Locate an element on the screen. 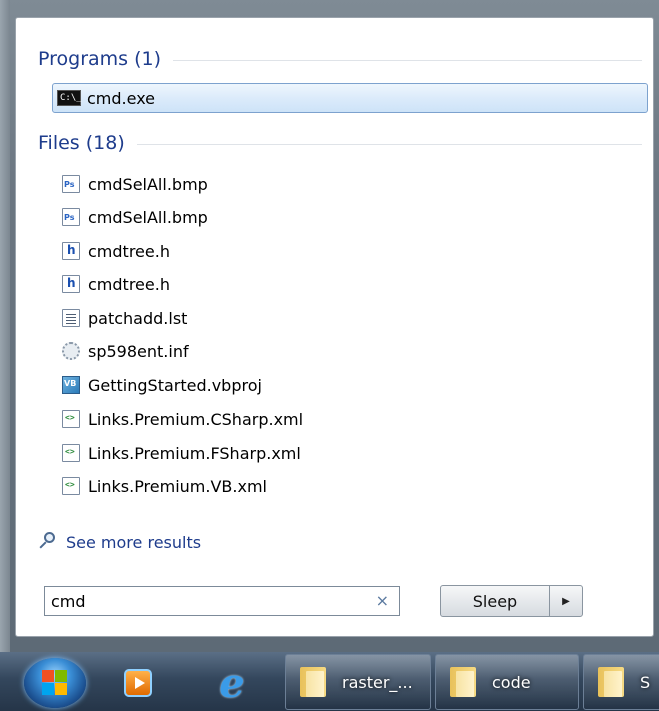  sleep-button: Sleep is located at coordinates (495, 601).